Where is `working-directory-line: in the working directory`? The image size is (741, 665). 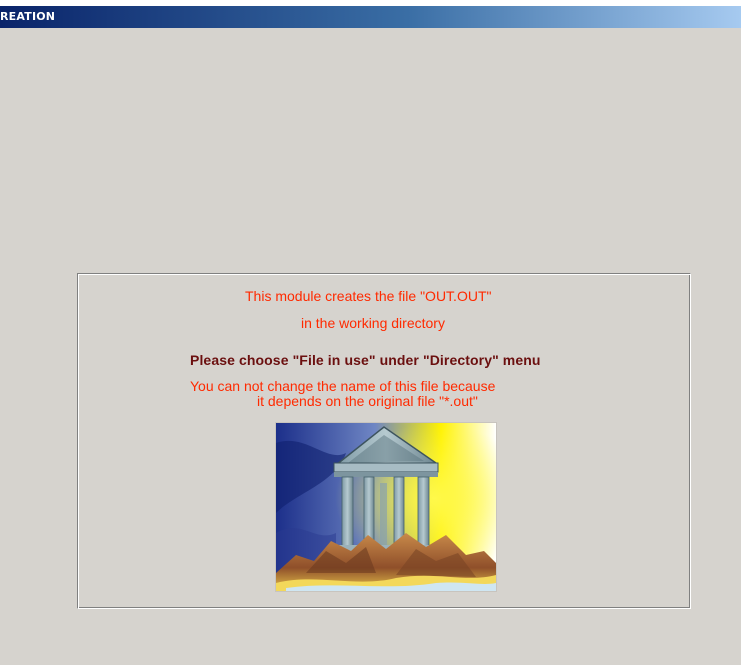
working-directory-line: in the working directory is located at coordinates (373, 323).